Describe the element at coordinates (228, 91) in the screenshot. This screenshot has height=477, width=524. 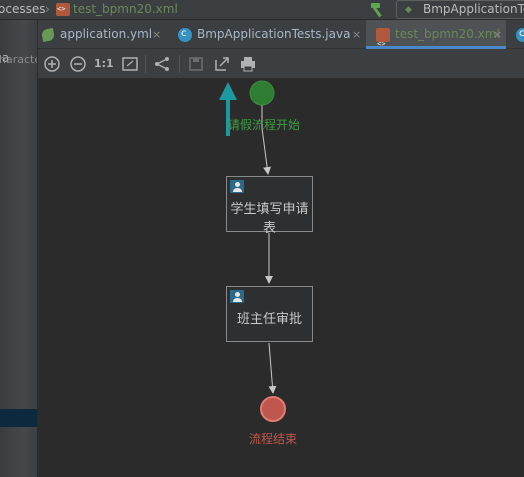
I see `annotation-arrow-head-icon` at that location.